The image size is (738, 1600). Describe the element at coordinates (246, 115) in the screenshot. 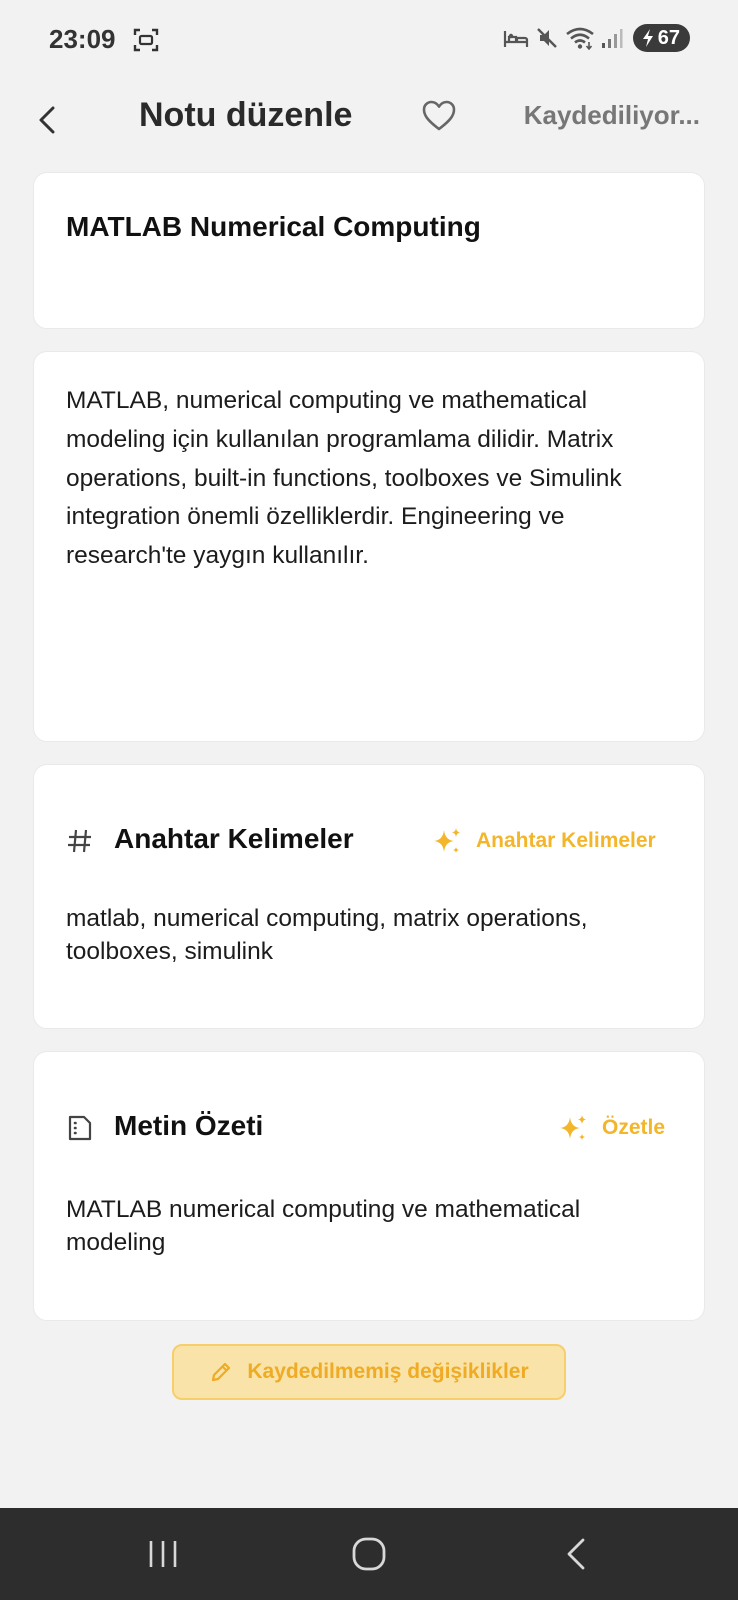

I see `page-title: Notu düzenle` at that location.